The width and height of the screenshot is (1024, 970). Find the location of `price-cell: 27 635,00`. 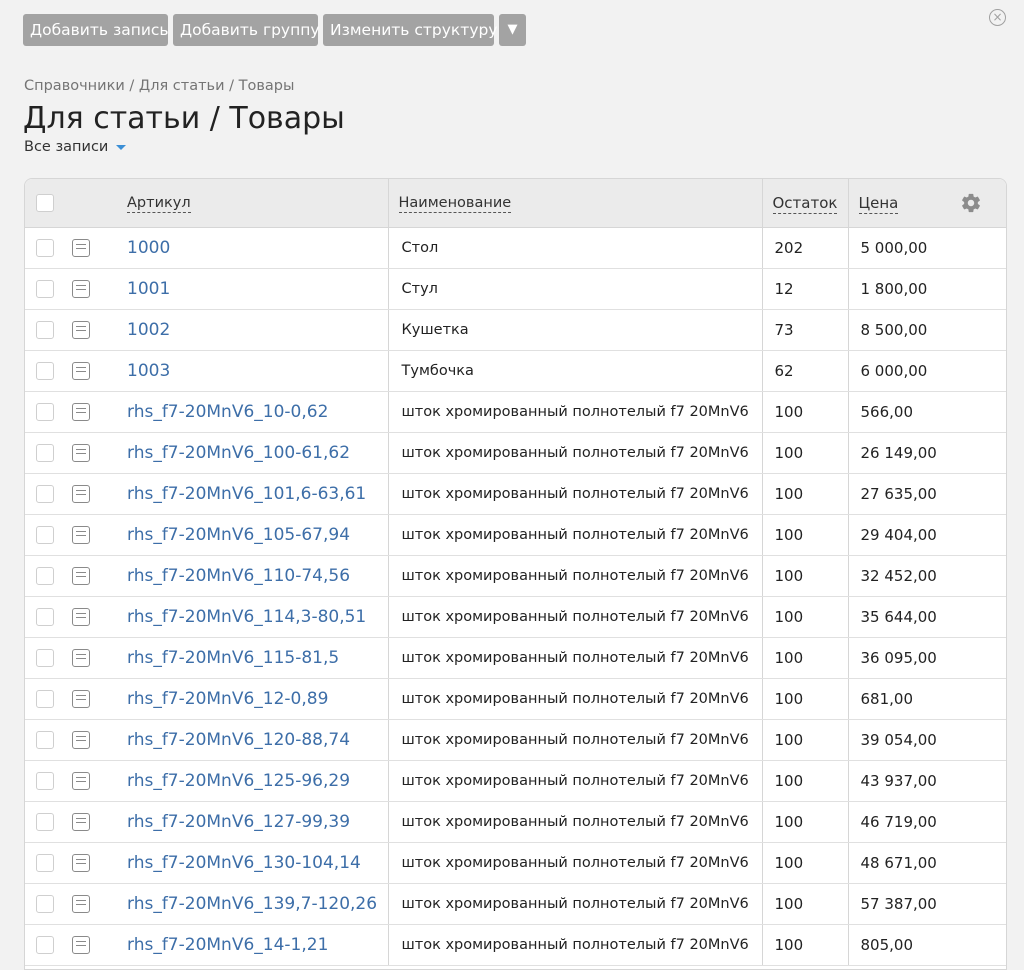

price-cell: 27 635,00 is located at coordinates (926, 494).